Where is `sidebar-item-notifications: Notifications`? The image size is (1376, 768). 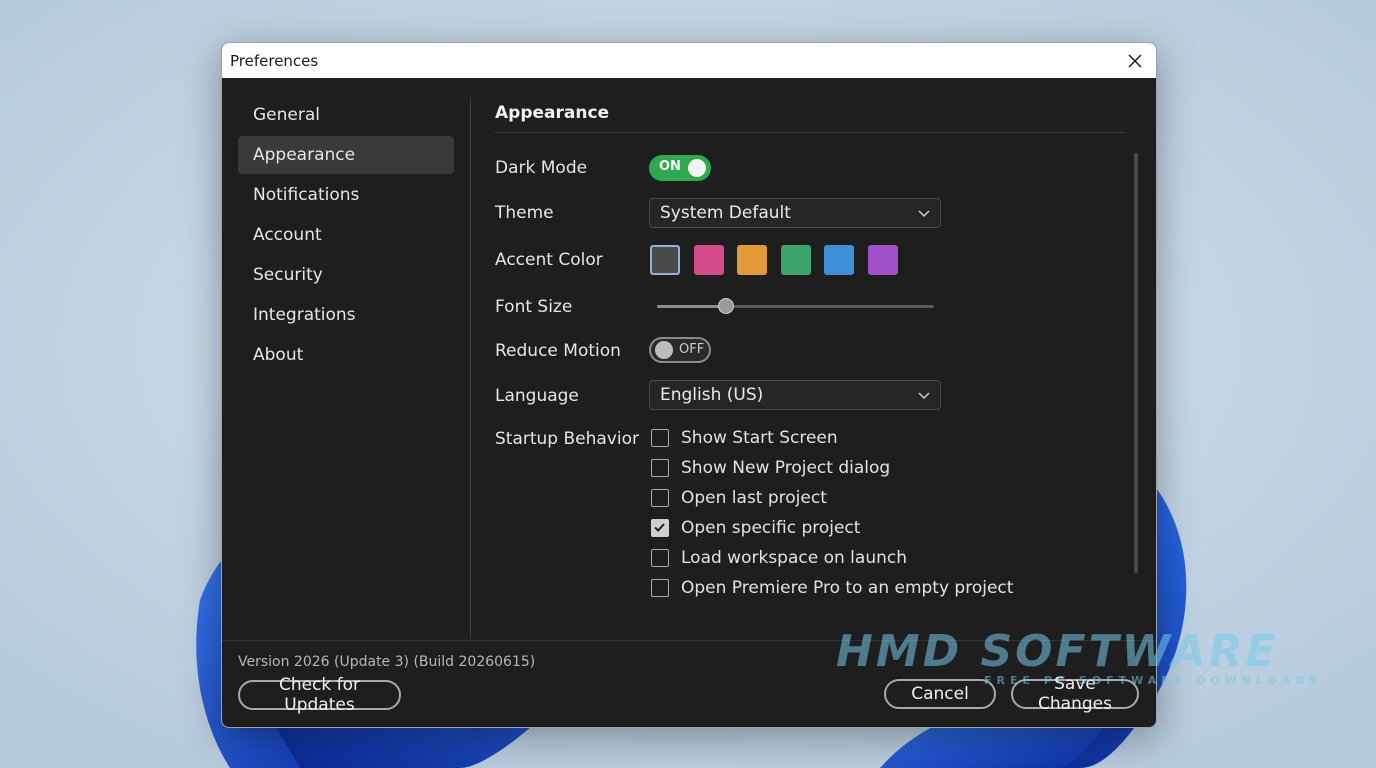
sidebar-item-notifications: Notifications is located at coordinates (346, 195).